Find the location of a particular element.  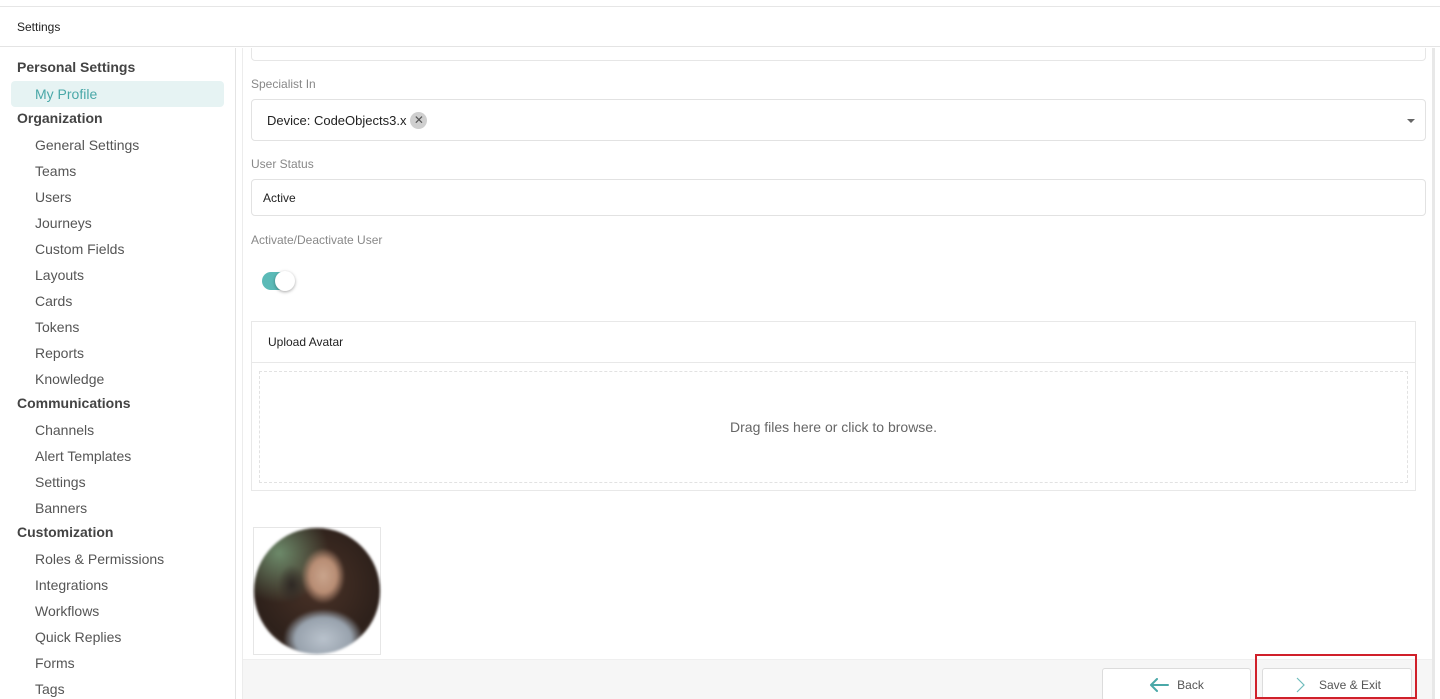

toggle-knob is located at coordinates (285, 281).